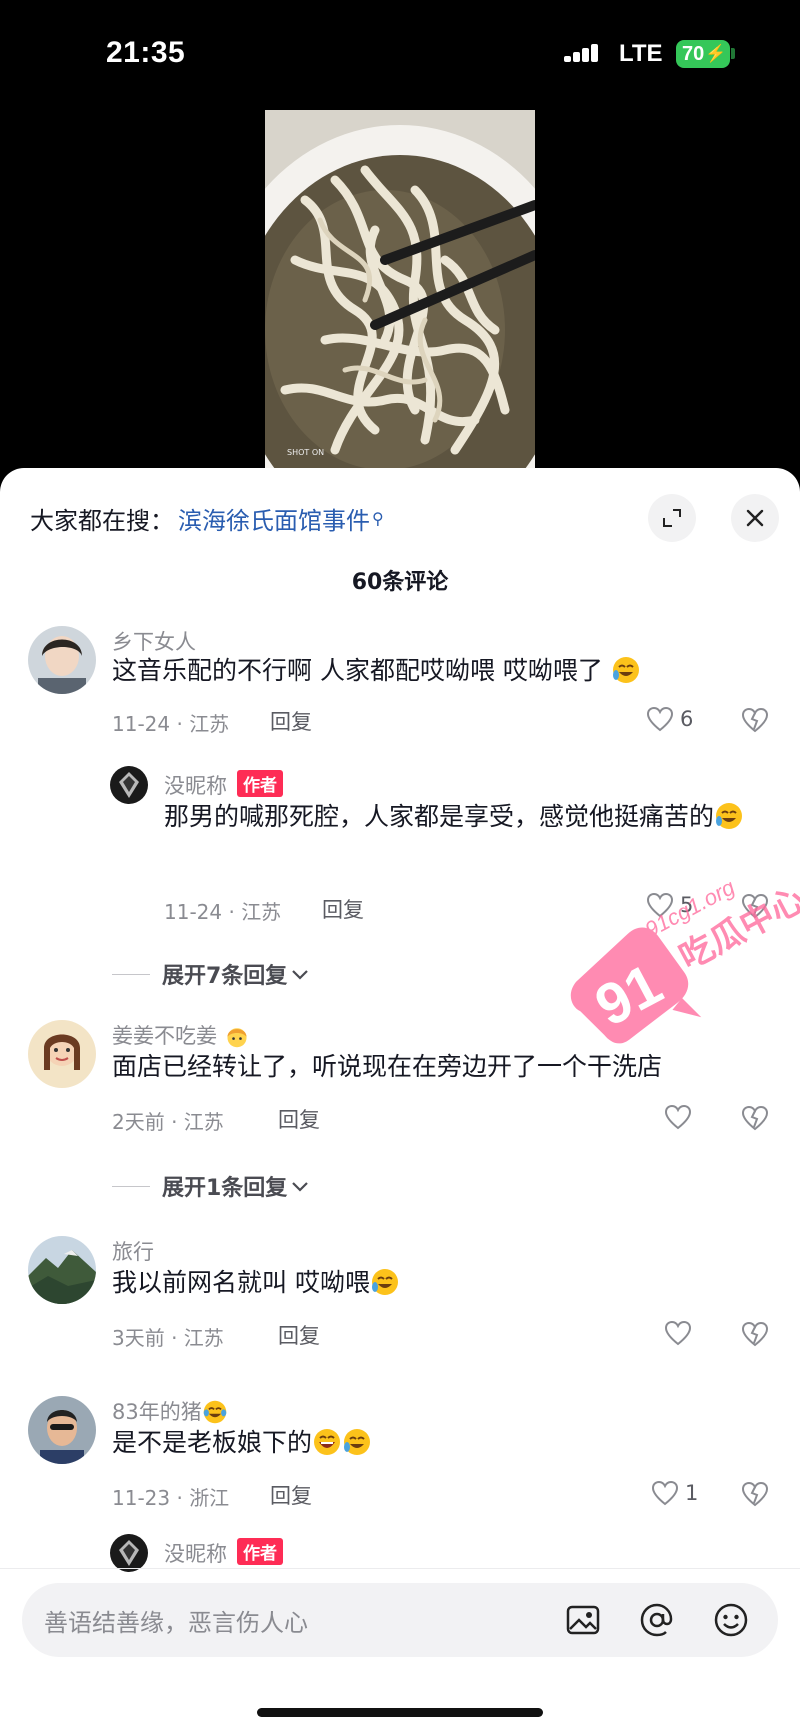 The height and width of the screenshot is (1736, 800). What do you see at coordinates (215, 1412) in the screenshot?
I see `joy-emoji-icon` at bounding box center [215, 1412].